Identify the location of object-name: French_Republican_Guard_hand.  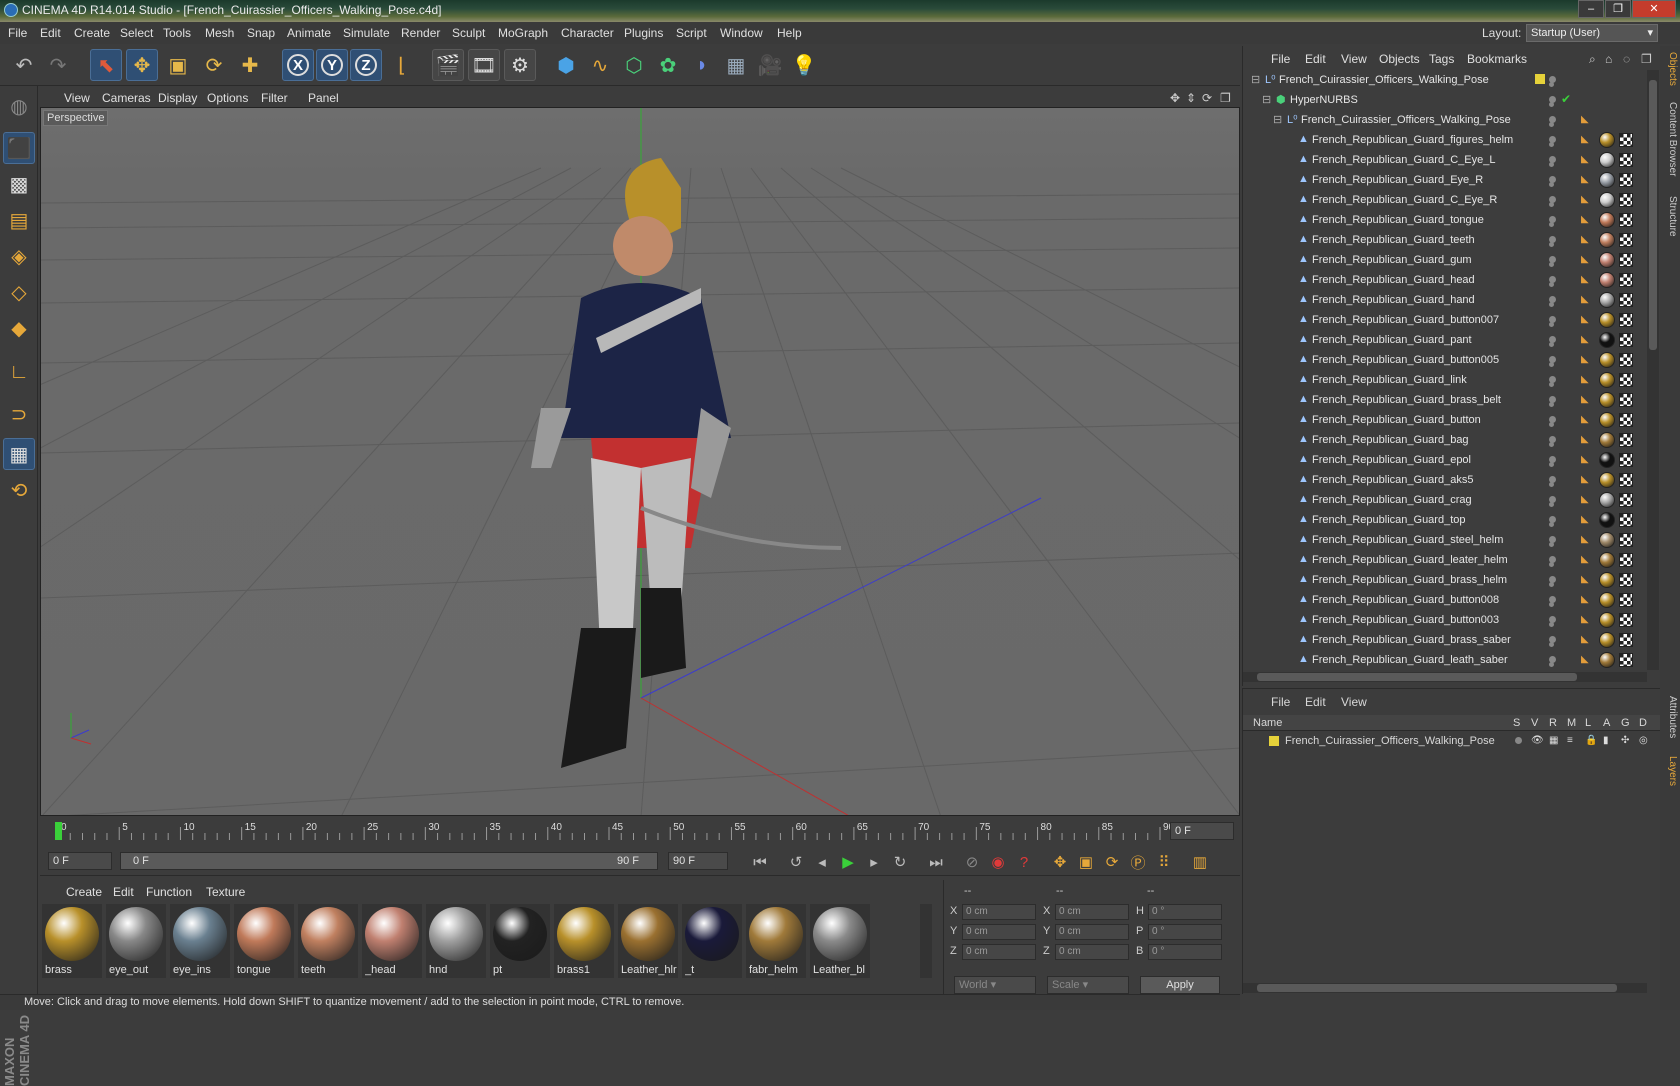
(1393, 300).